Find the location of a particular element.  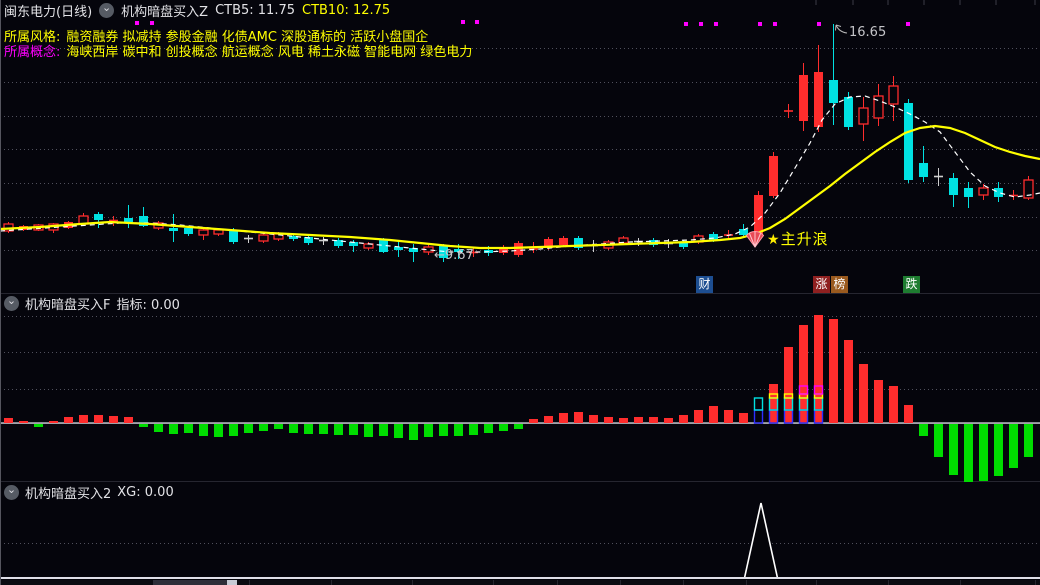

bottom-scrollbar is located at coordinates (520, 582).